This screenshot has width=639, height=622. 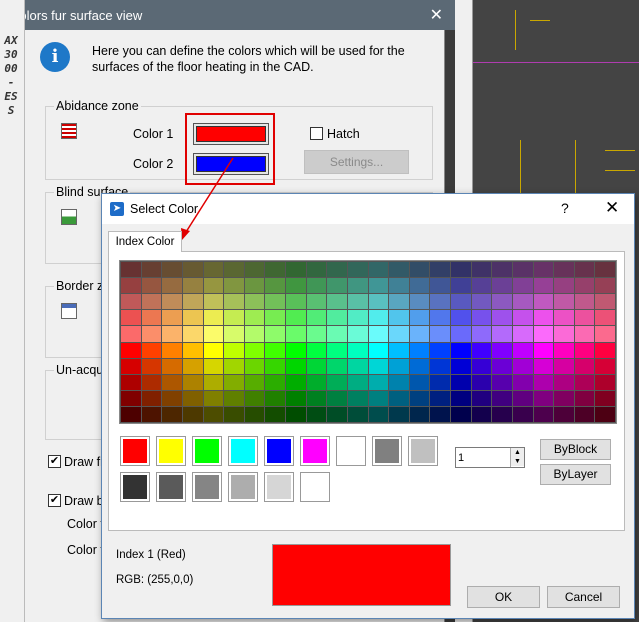 What do you see at coordinates (575, 449) in the screenshot?
I see `byblock-button: ByBlock` at bounding box center [575, 449].